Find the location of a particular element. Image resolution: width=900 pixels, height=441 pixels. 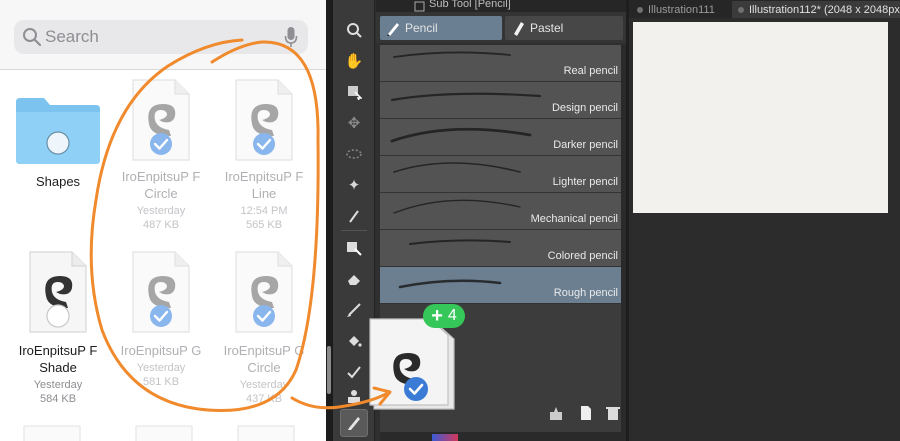

canvas-tab-label: Illustration111 is located at coordinates (681, 9).